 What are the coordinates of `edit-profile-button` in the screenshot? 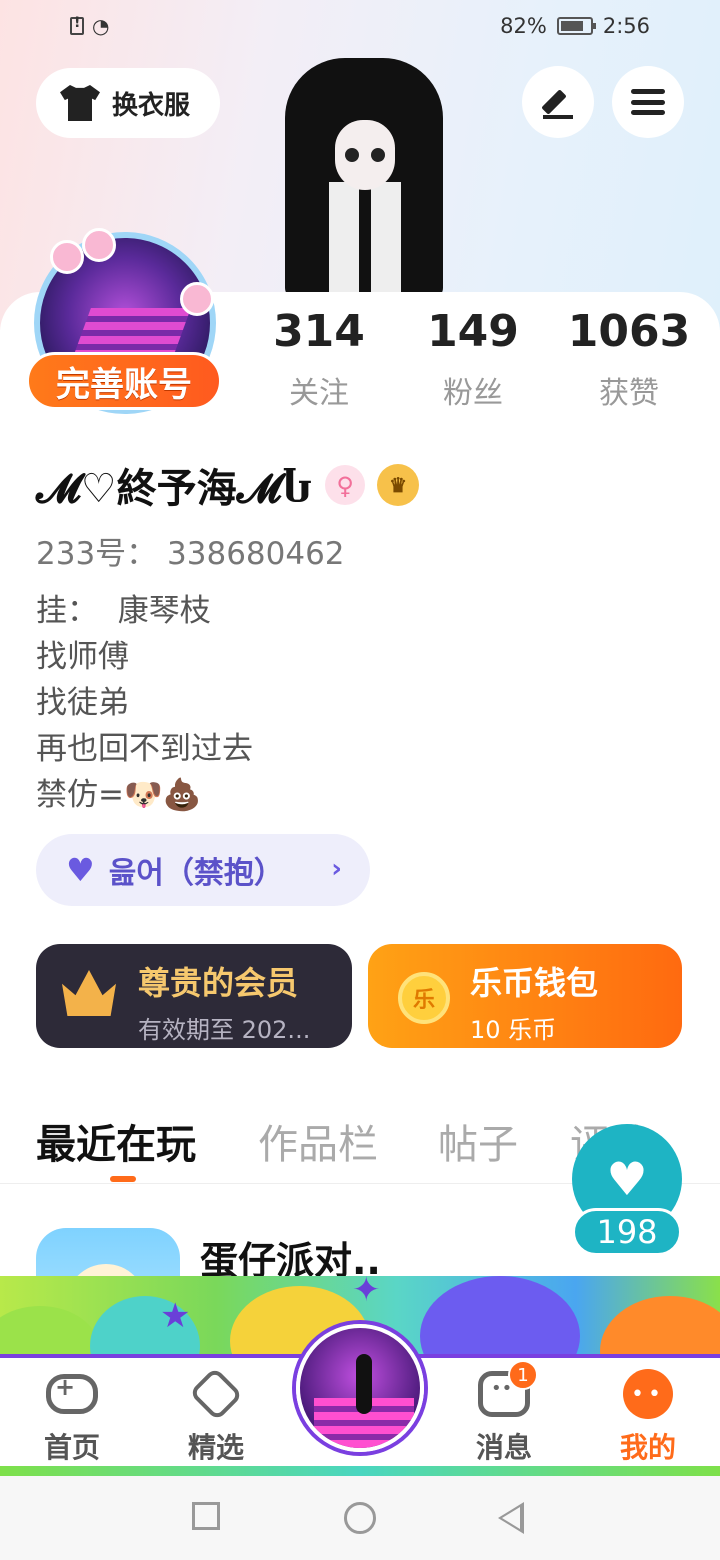 It's located at (558, 102).